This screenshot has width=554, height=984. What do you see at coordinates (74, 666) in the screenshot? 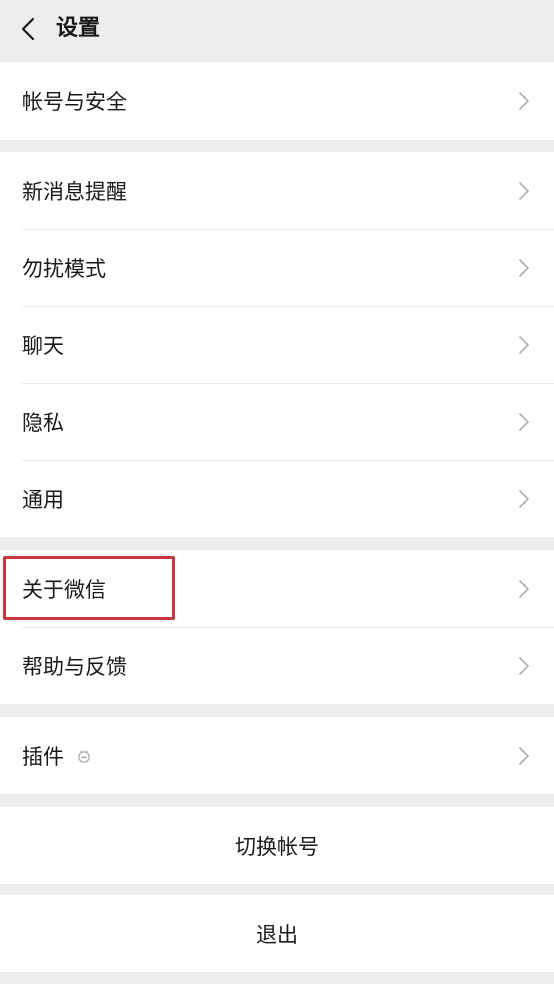
I see `settings-item-label: 帮助与反馈` at bounding box center [74, 666].